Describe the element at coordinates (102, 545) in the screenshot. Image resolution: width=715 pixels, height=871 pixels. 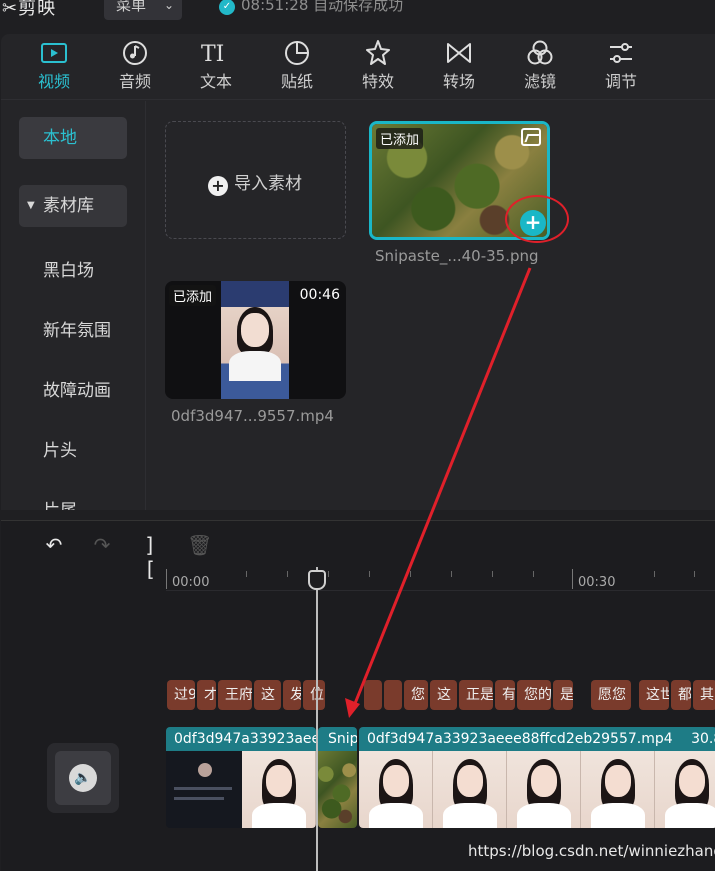
I see `redo-icon: ↷` at that location.